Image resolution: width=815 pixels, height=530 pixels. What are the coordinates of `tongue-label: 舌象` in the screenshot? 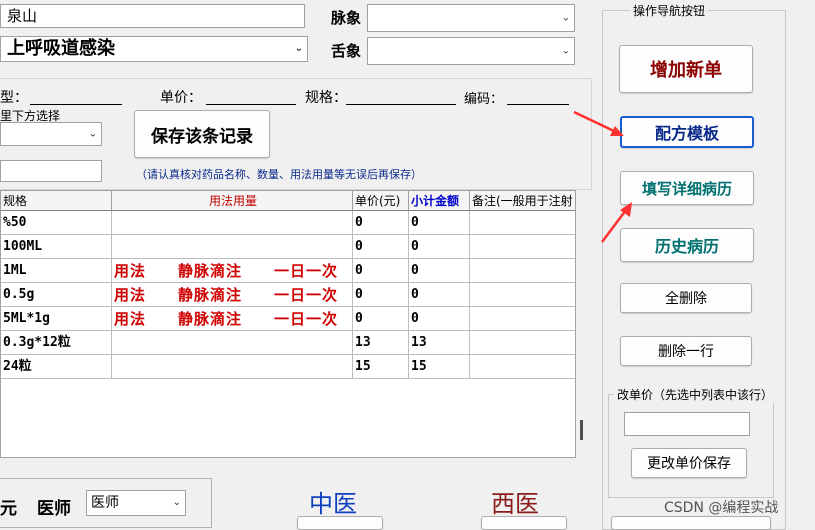 It's located at (346, 51).